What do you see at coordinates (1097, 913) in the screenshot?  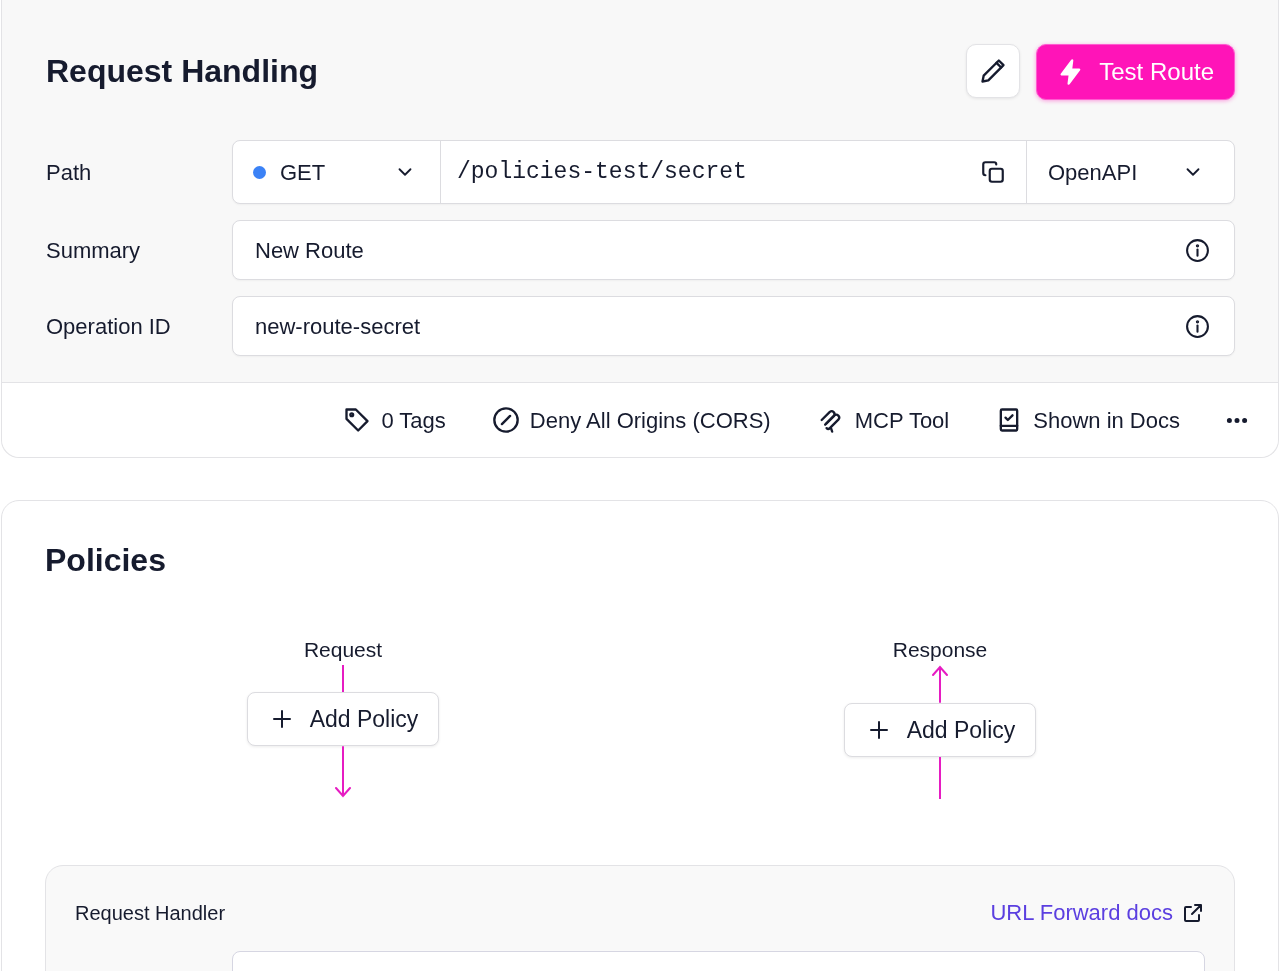 I see `docs-link: URL Forward docs` at bounding box center [1097, 913].